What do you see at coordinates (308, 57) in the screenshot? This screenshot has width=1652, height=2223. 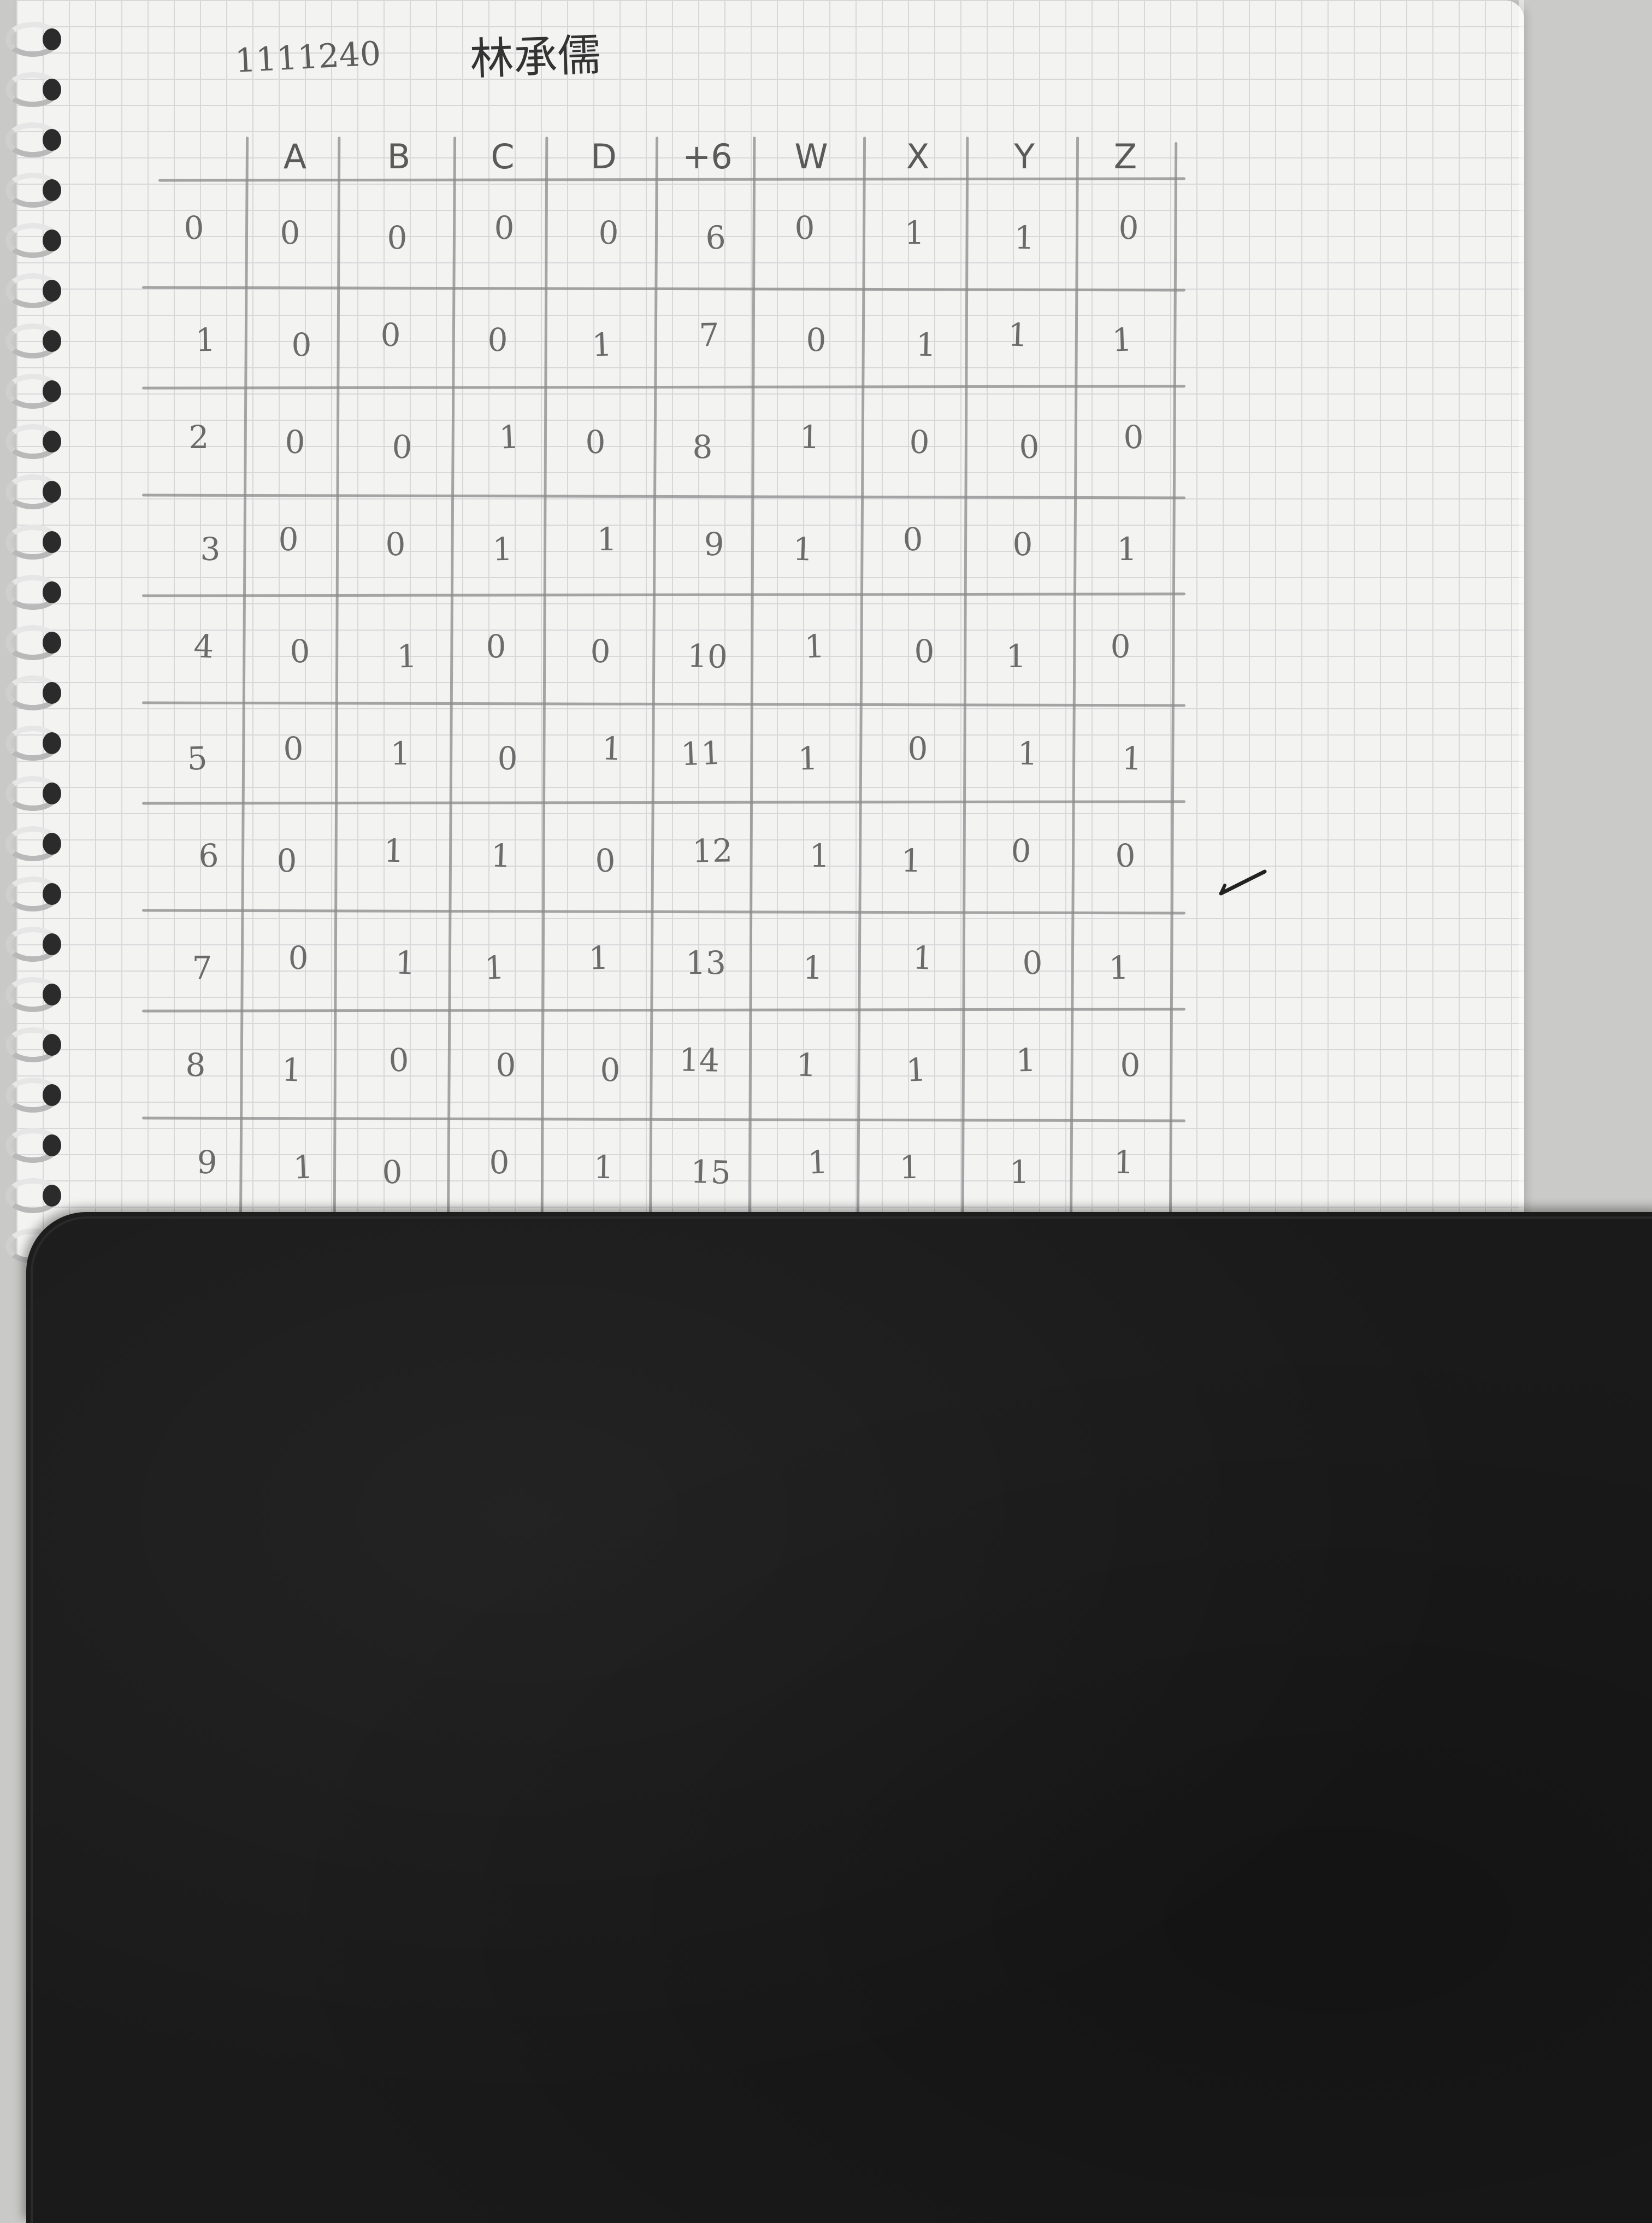 I see `student-id: 1111240` at bounding box center [308, 57].